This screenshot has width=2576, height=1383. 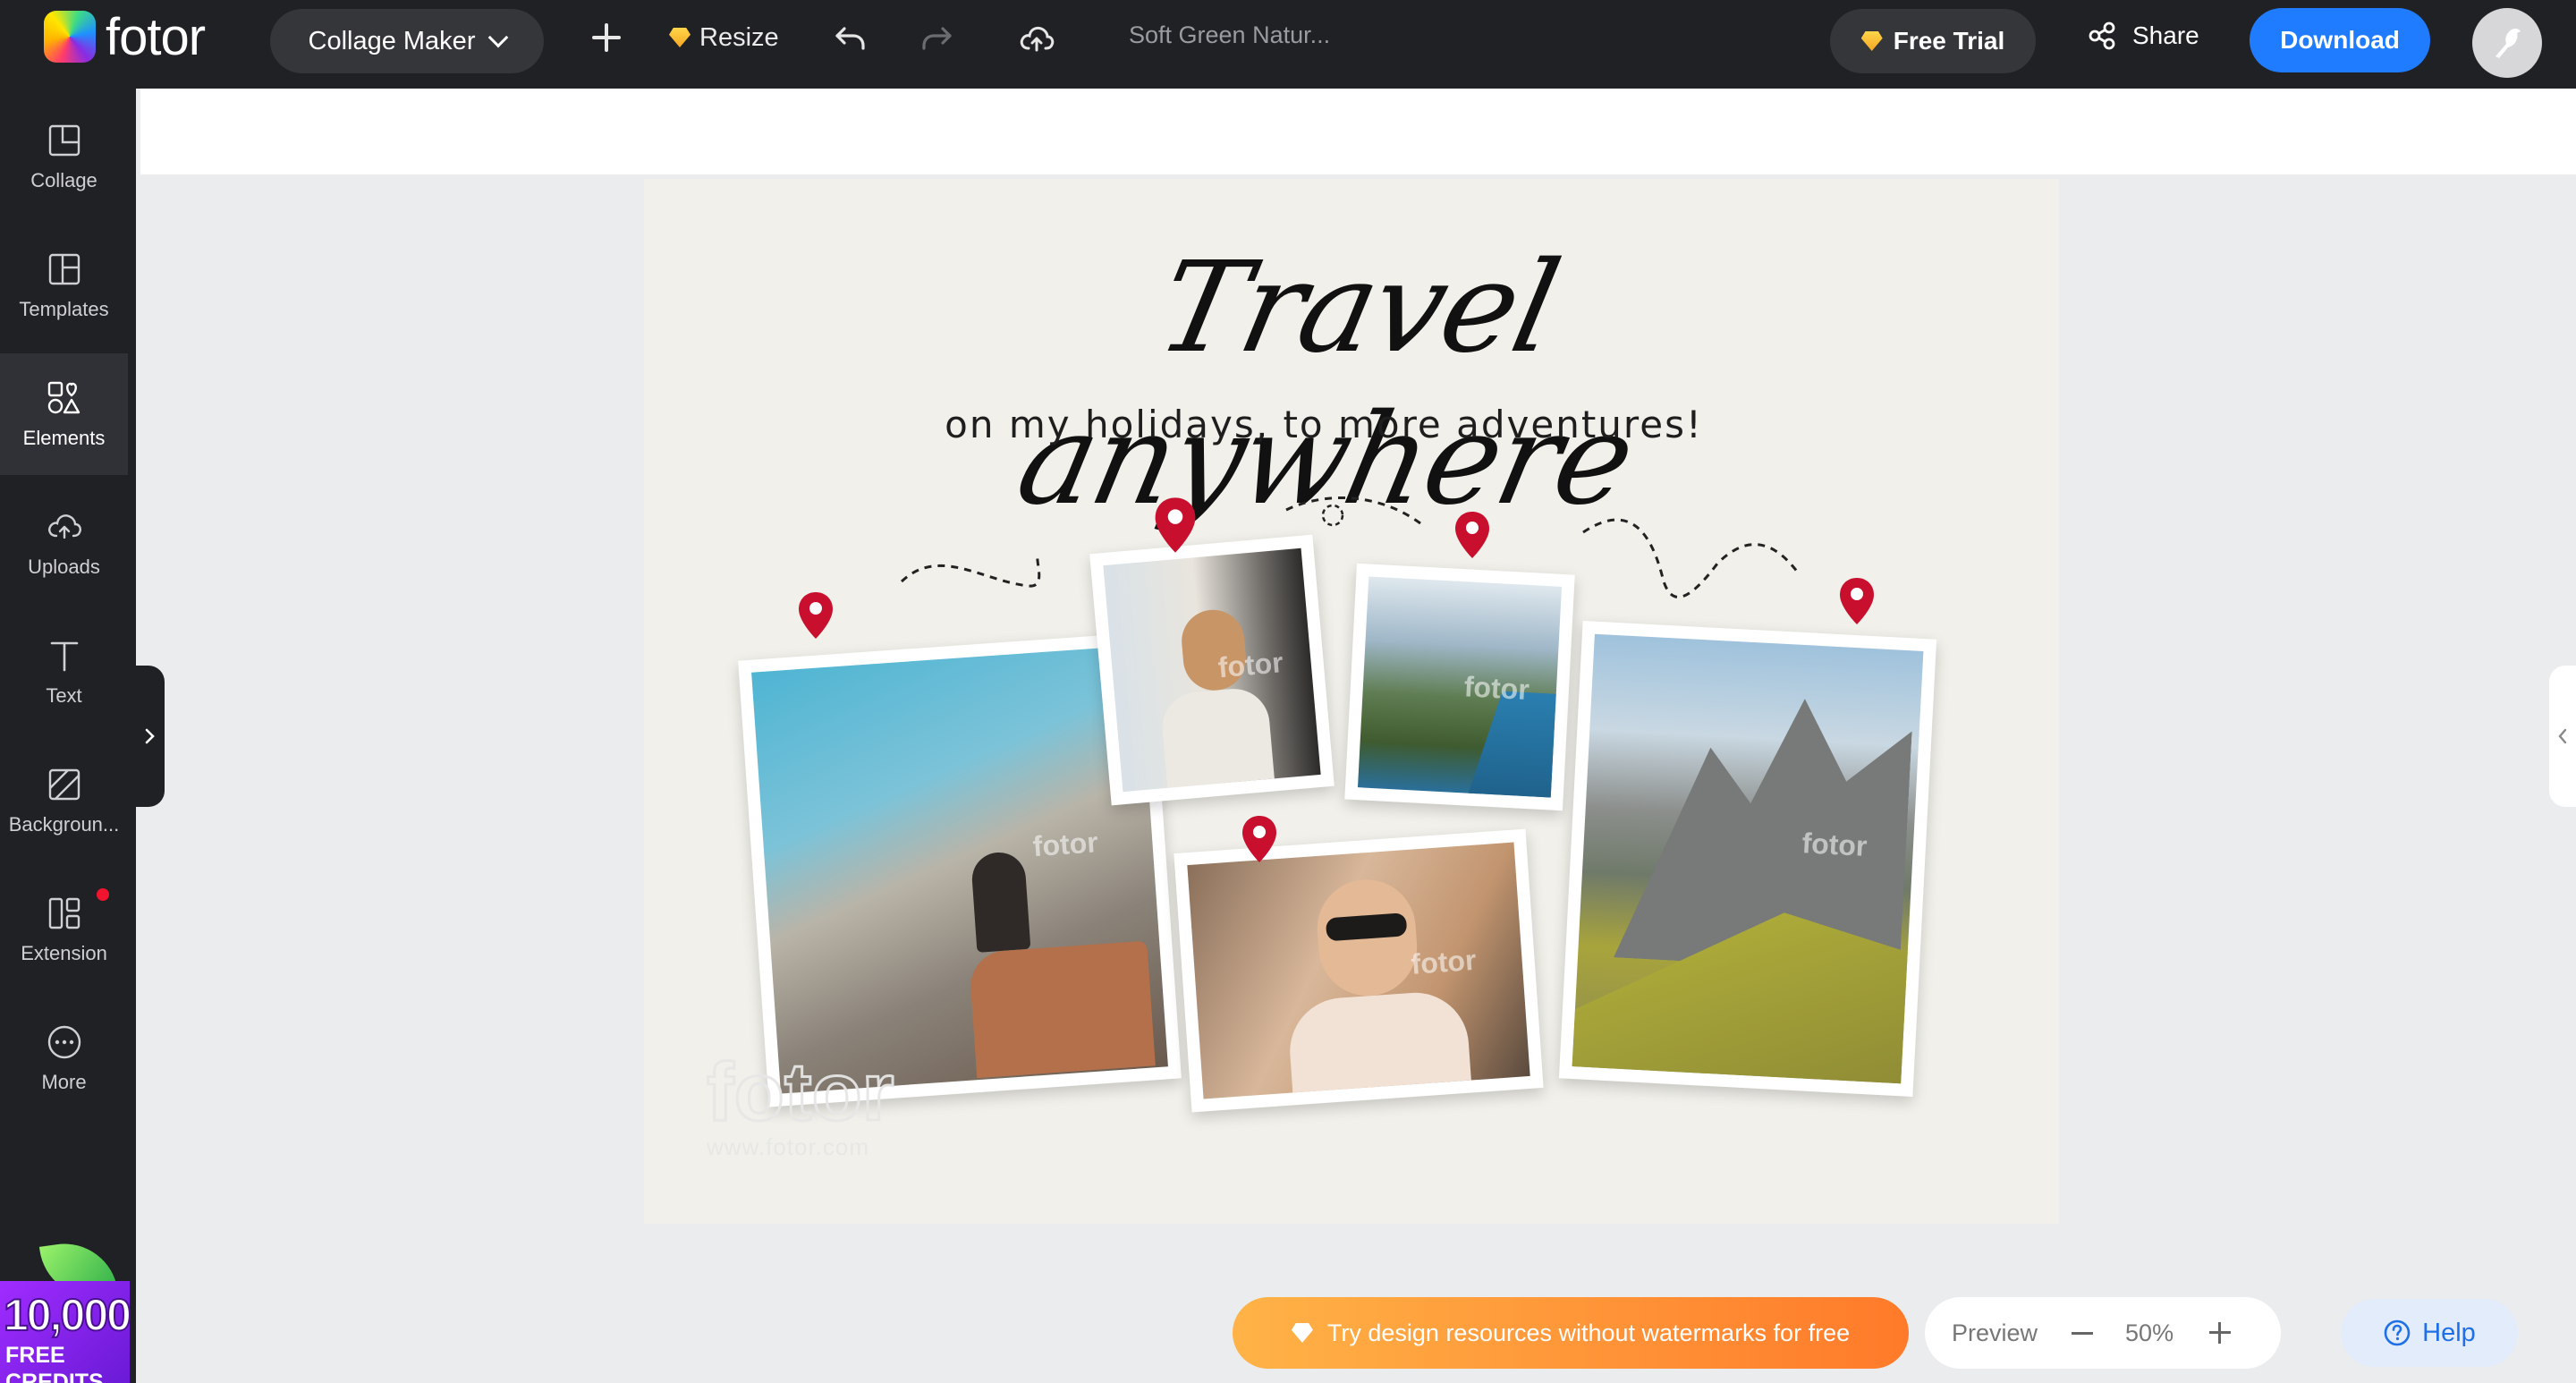 What do you see at coordinates (1359, 970) in the screenshot?
I see `photo-woman-sunglasses: fotor` at bounding box center [1359, 970].